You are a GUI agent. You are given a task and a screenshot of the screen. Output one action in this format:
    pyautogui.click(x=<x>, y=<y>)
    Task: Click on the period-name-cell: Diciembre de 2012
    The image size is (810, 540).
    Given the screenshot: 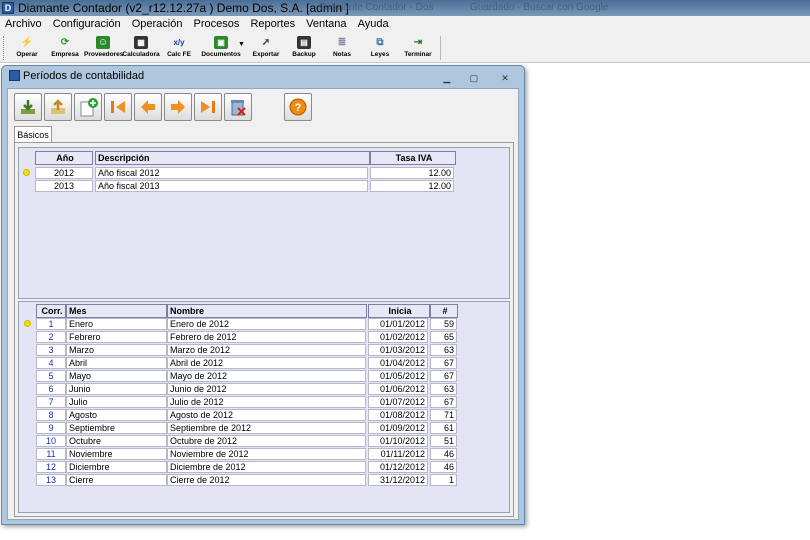 What is the action you would take?
    pyautogui.click(x=266, y=467)
    